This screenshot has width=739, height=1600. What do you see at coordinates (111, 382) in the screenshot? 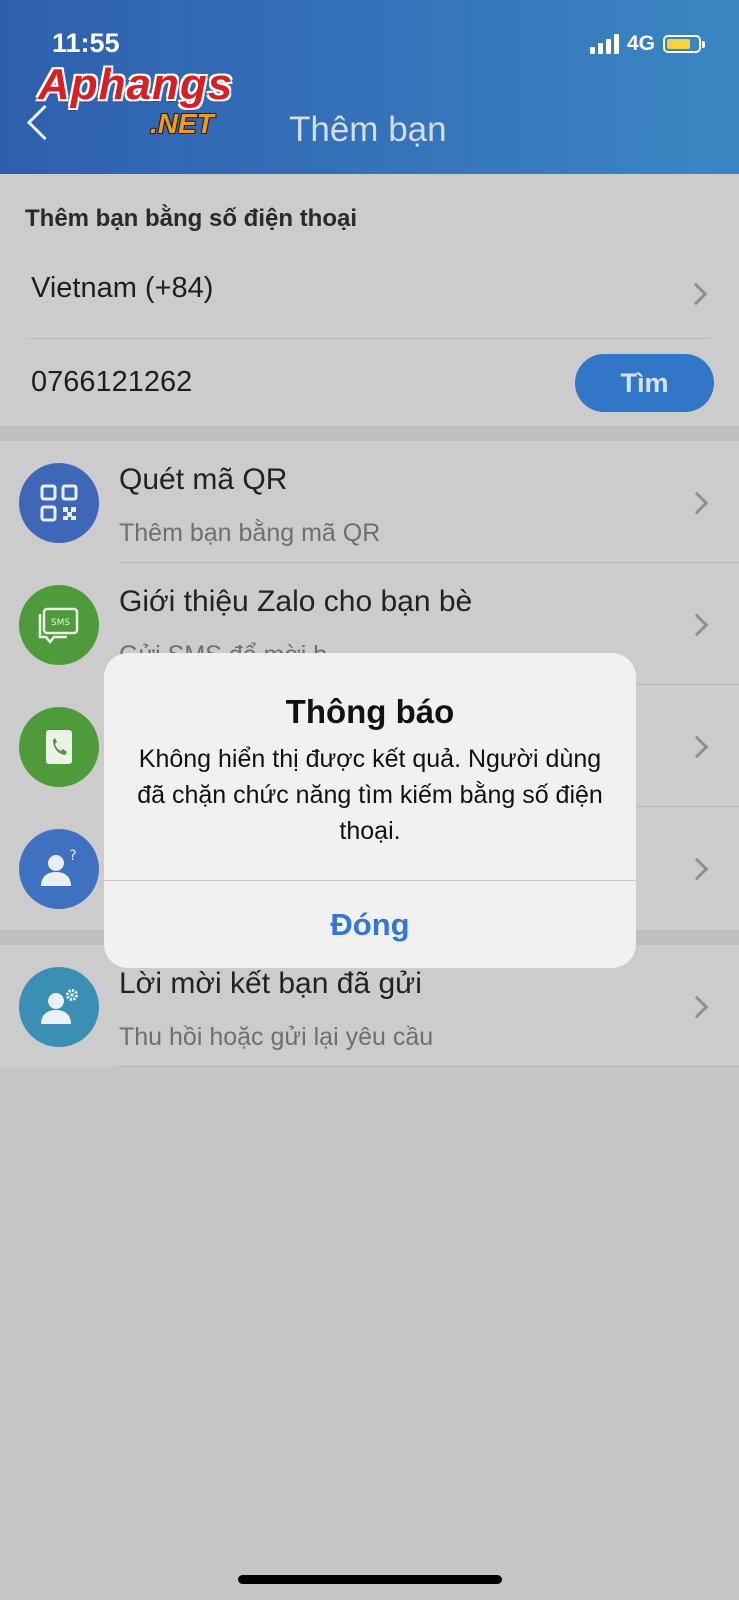
I see `phone-number-input: 0766121262` at bounding box center [111, 382].